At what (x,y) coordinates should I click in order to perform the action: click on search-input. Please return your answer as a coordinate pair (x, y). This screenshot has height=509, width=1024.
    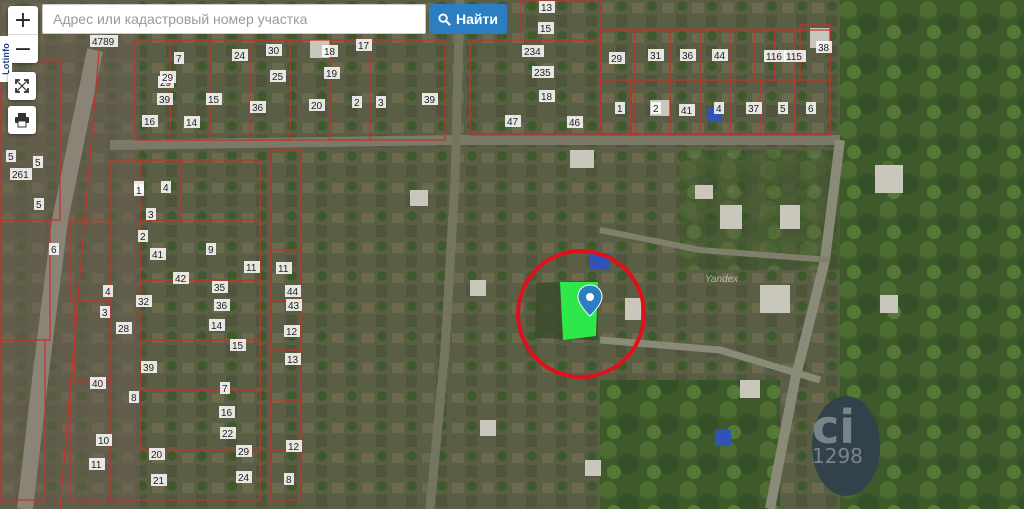
    Looking at the image, I should click on (234, 19).